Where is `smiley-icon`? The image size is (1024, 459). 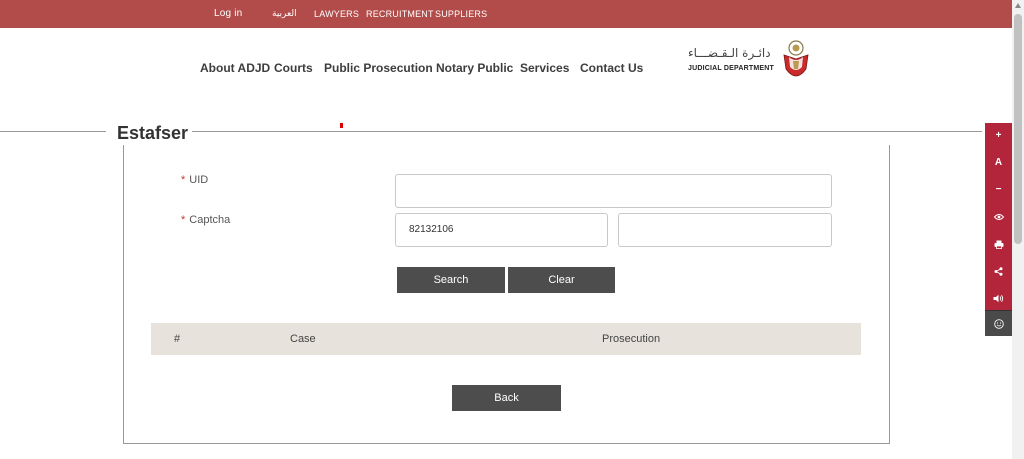 smiley-icon is located at coordinates (998, 324).